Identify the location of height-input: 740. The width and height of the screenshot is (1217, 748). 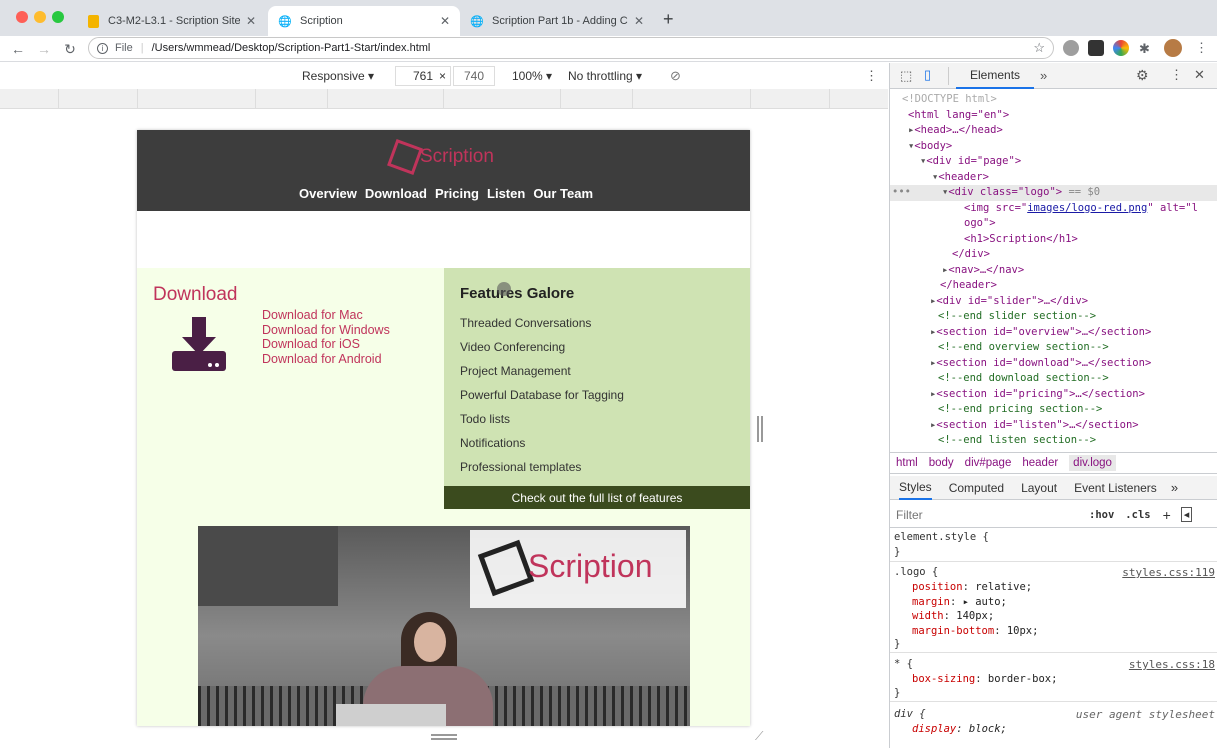
(474, 76).